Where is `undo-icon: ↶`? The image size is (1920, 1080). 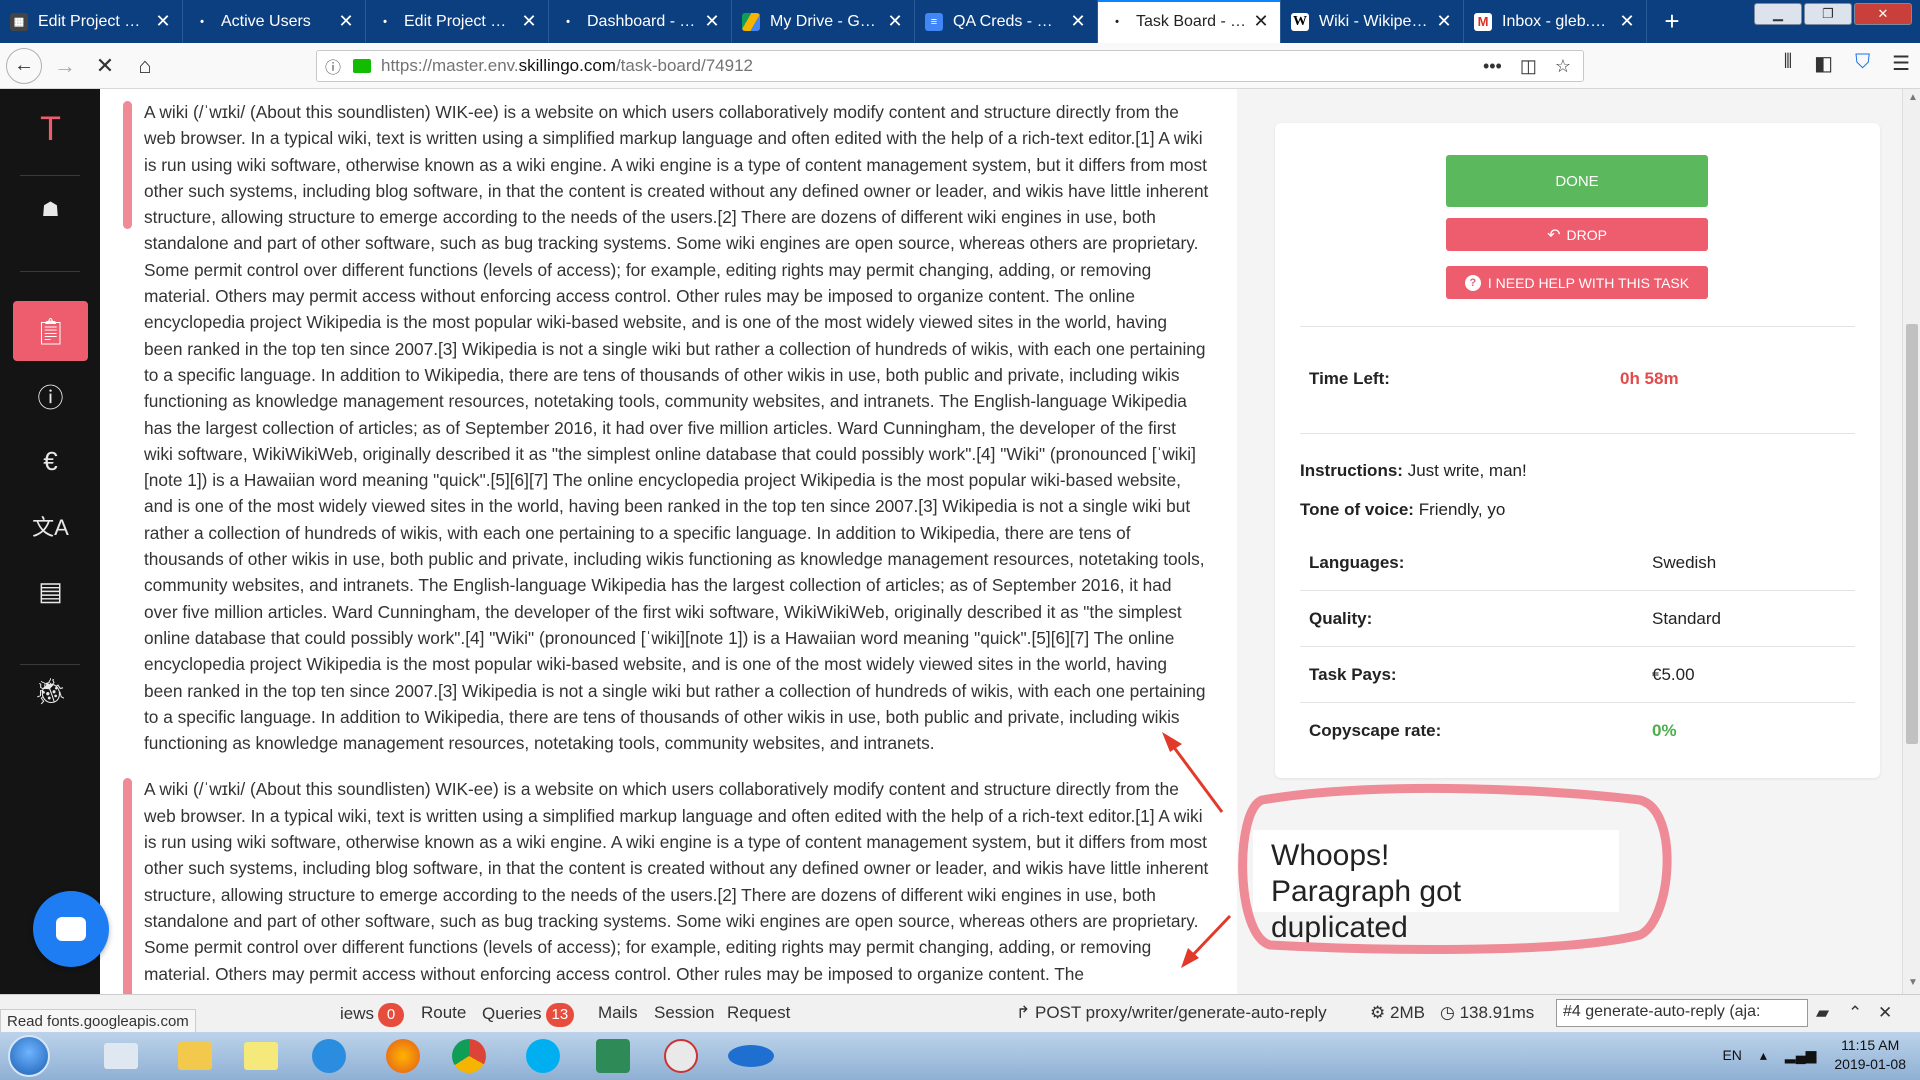
undo-icon: ↶ is located at coordinates (1554, 235).